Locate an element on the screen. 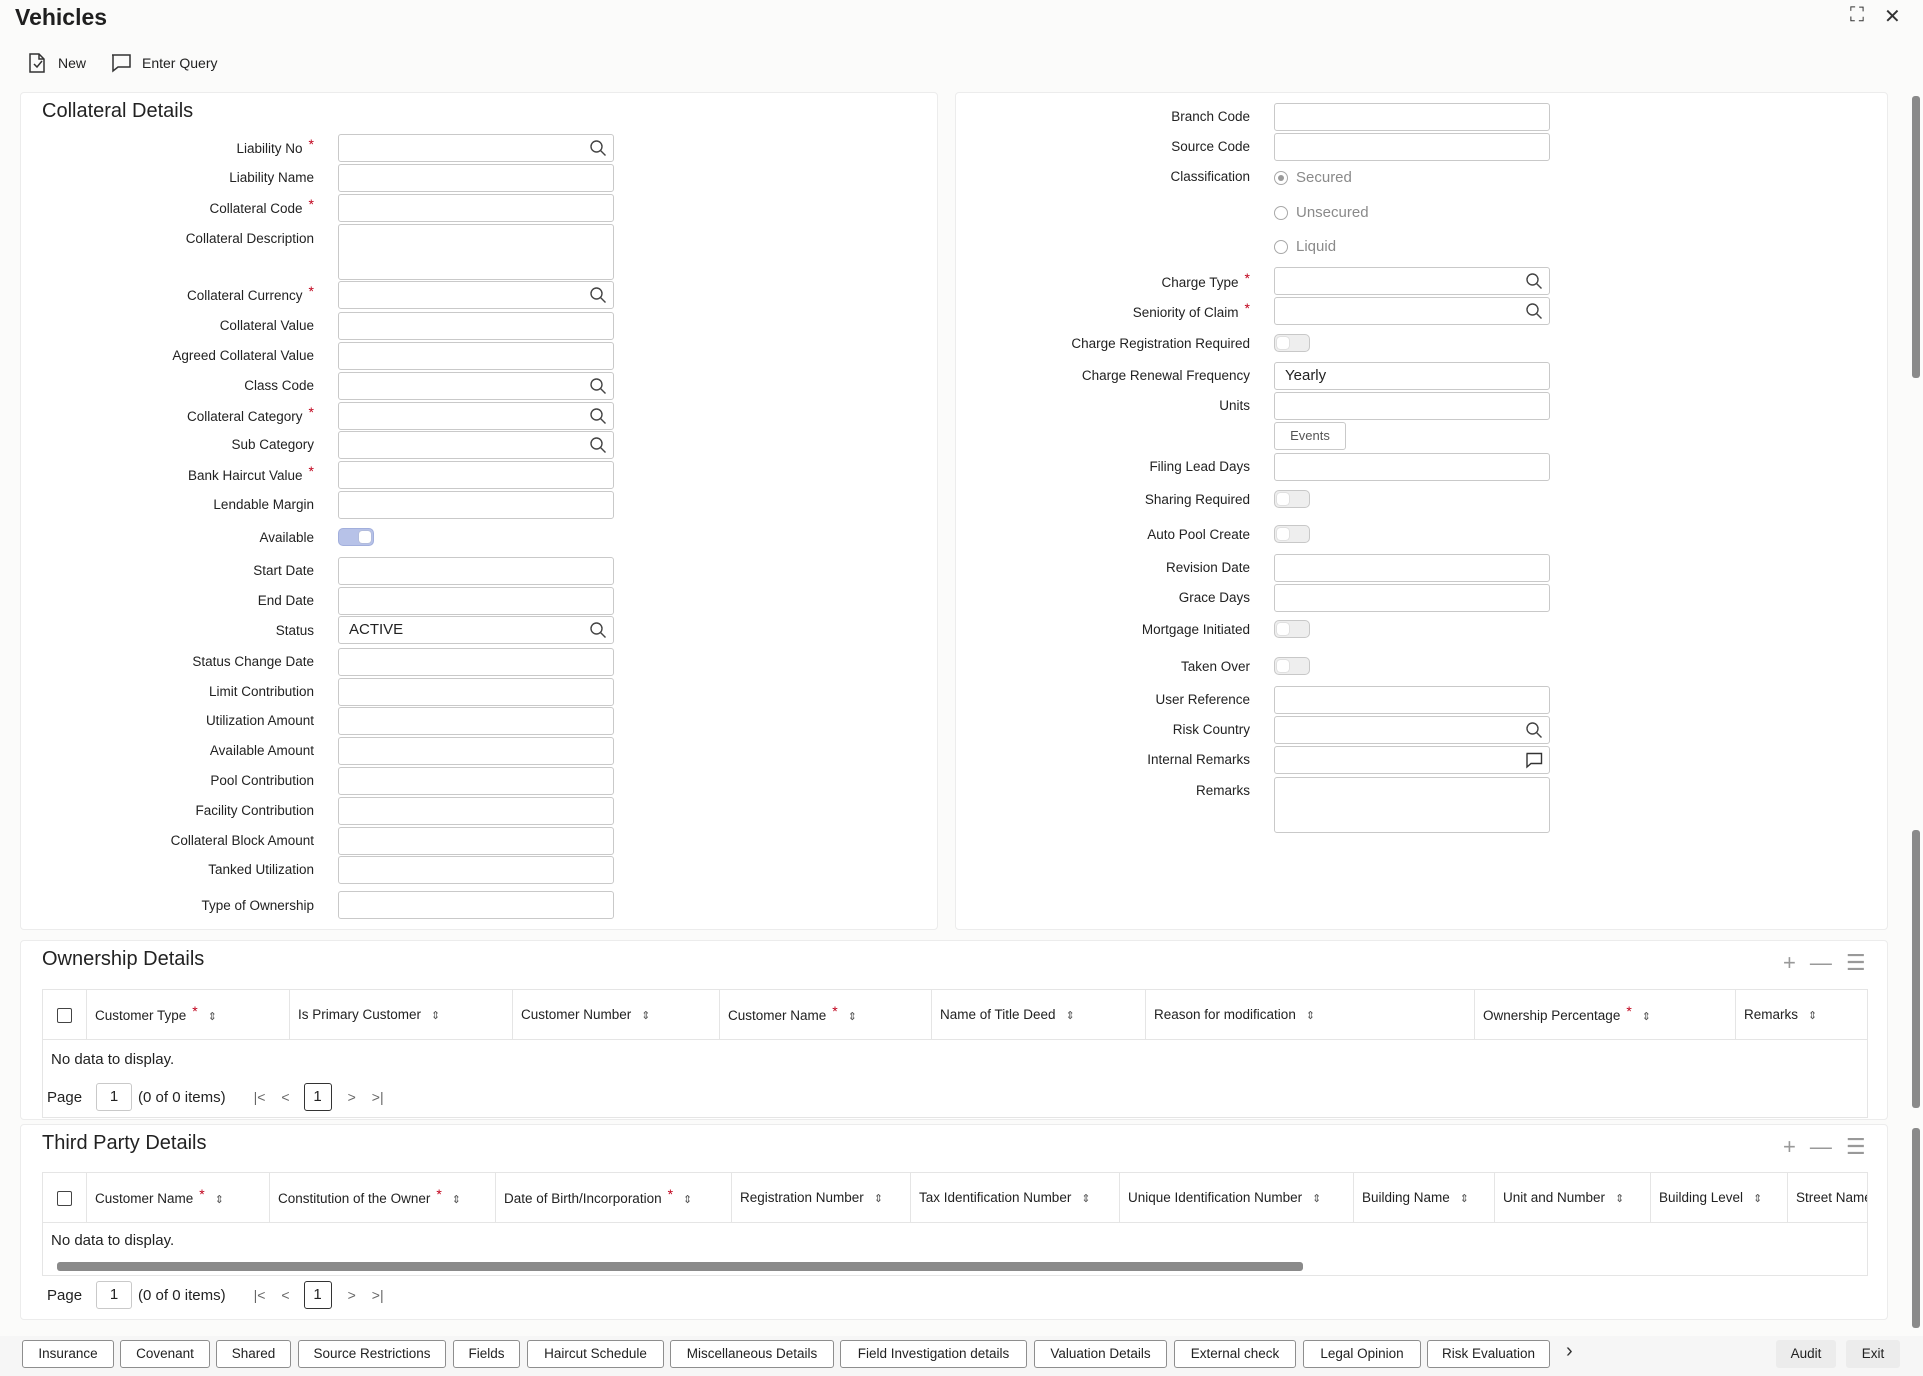  lendable-margin-input is located at coordinates (476, 505).